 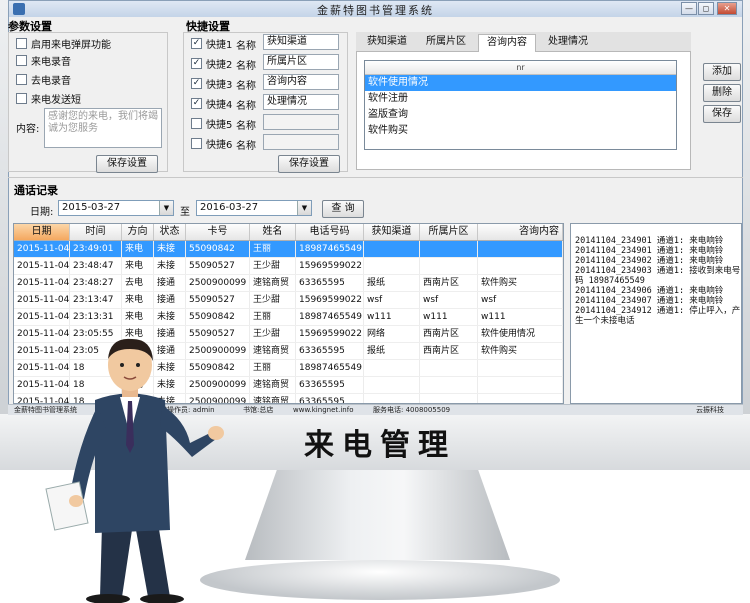 I want to click on name-label: 名称, so click(x=246, y=46).